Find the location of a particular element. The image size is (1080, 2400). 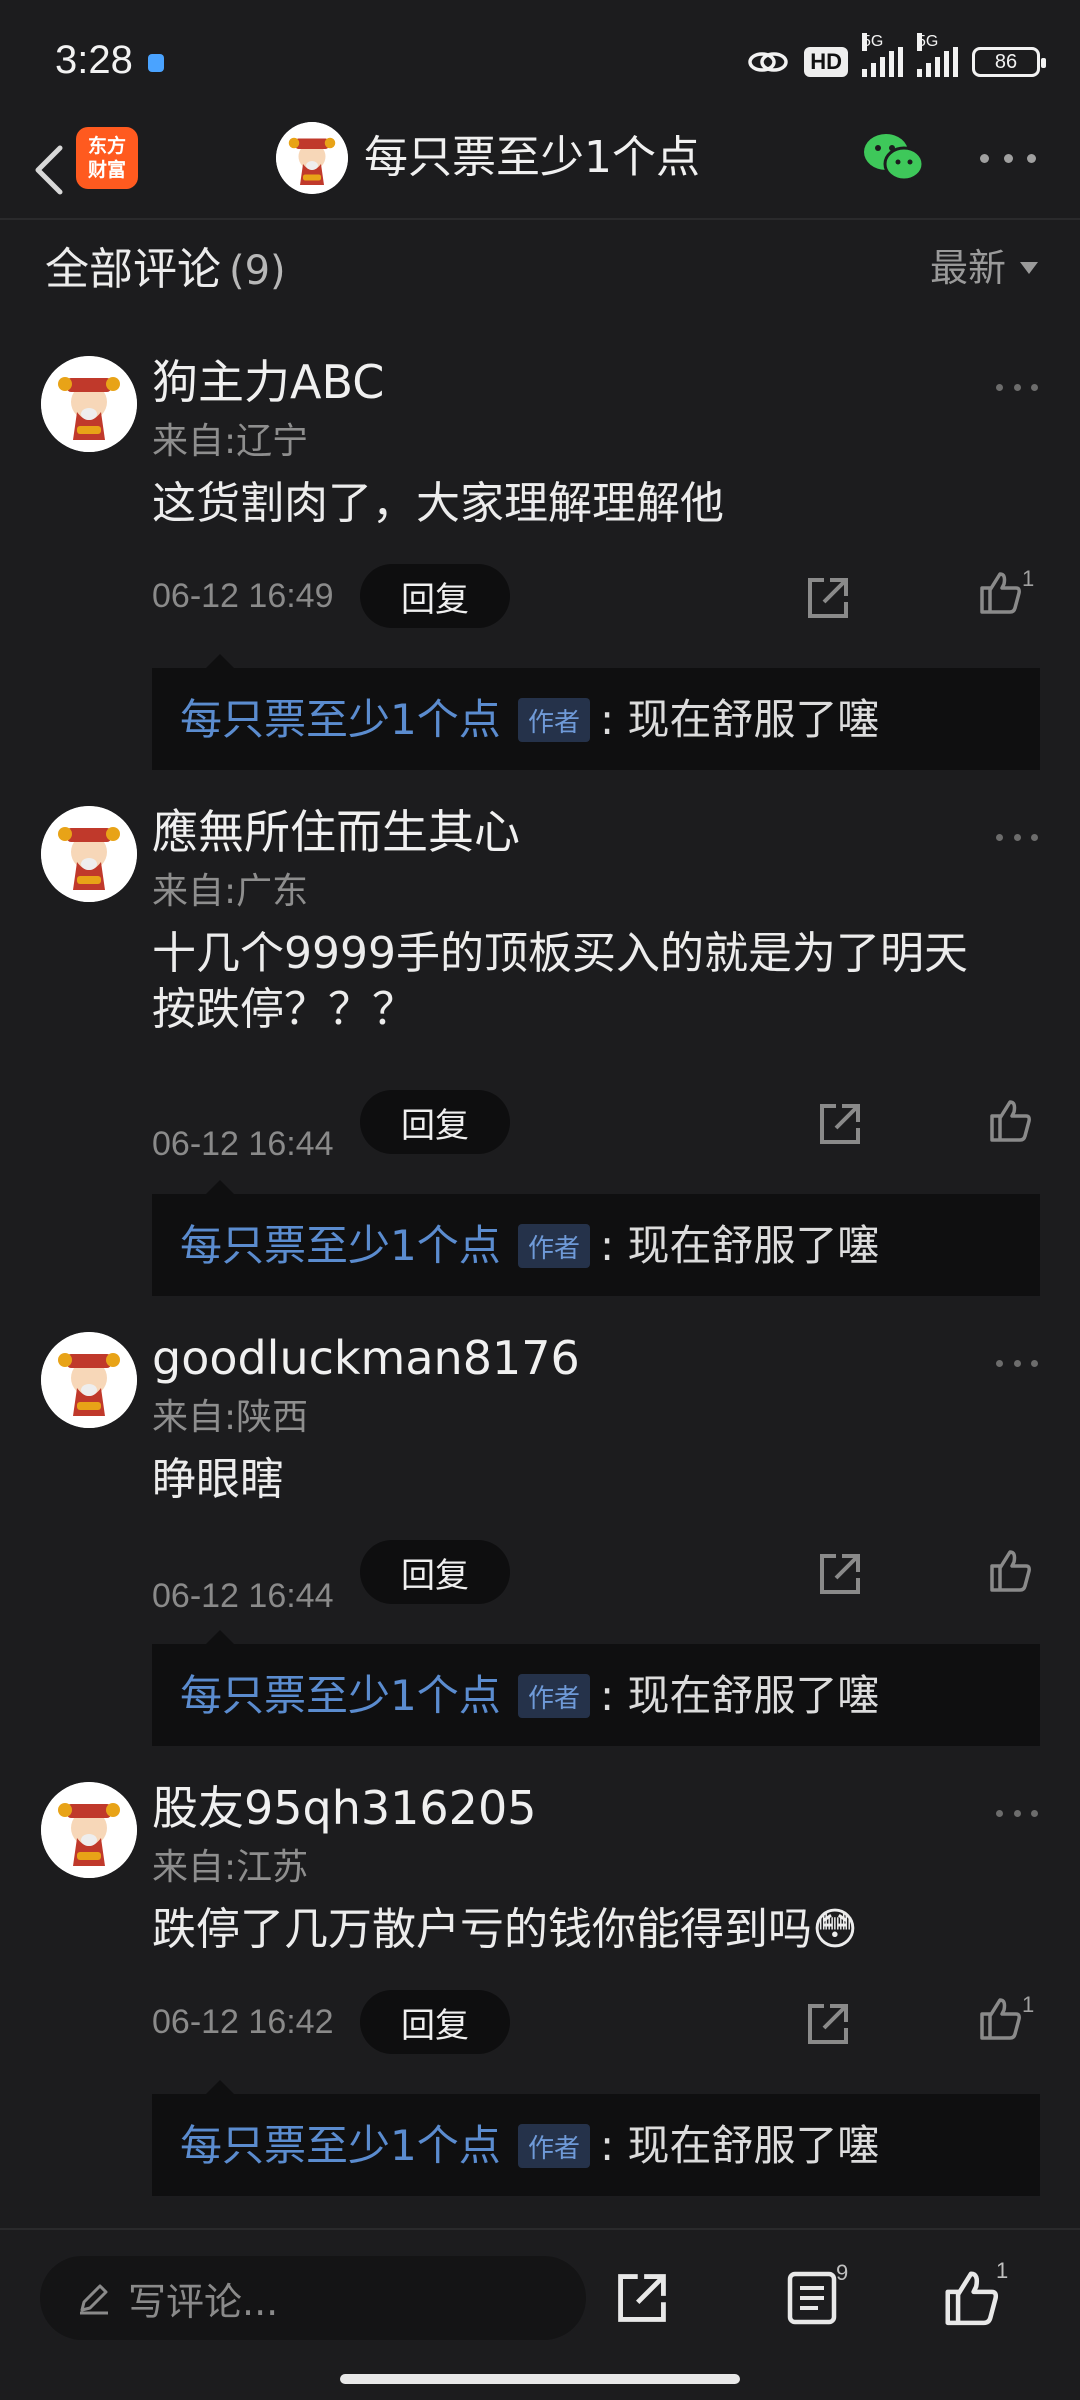

comment-text: 十几个9999手的顶板买入的就是为了明天 按跌停？？？ is located at coordinates (560, 981).